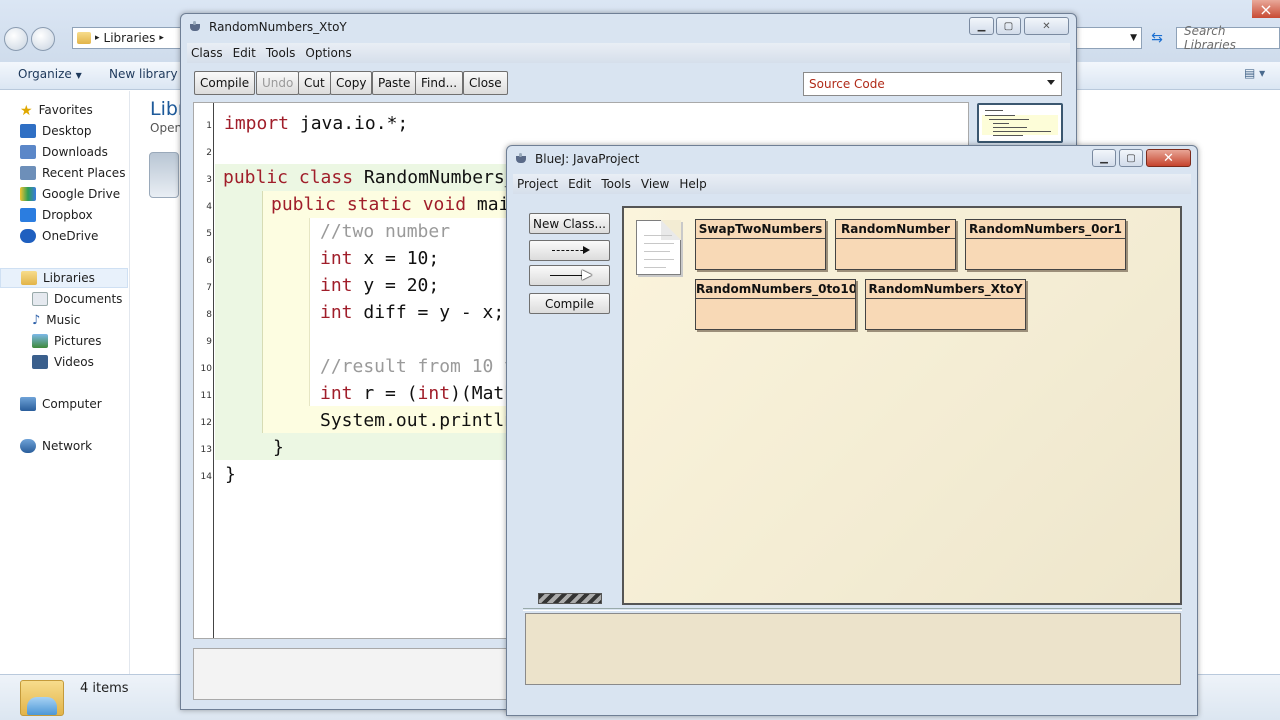 This screenshot has width=1280, height=720. I want to click on line-number: 12, so click(206, 423).